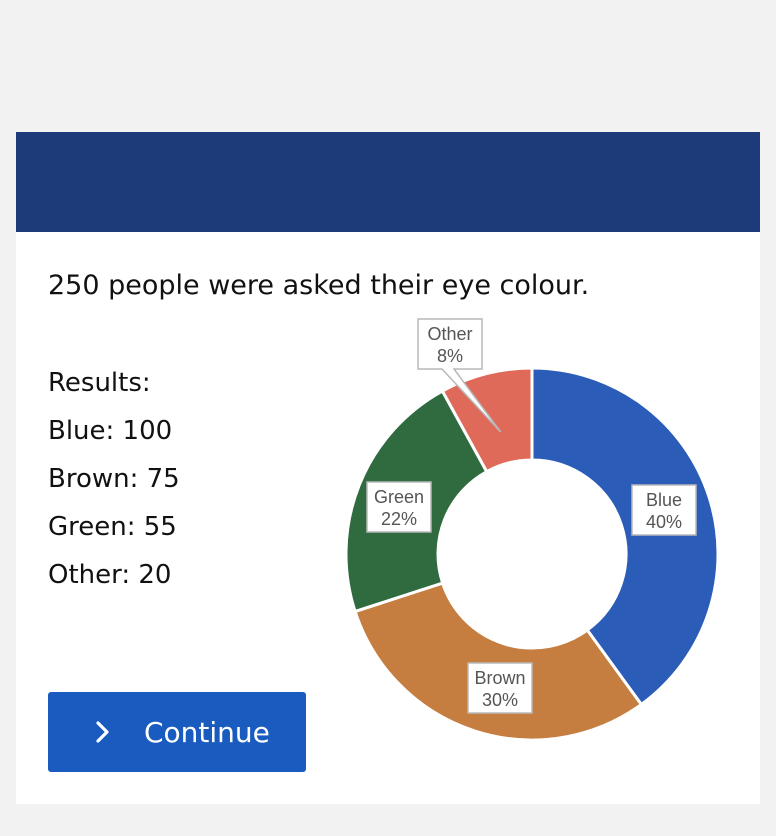 This screenshot has width=776, height=836. I want to click on slice-name-text: Brown, so click(499, 678).